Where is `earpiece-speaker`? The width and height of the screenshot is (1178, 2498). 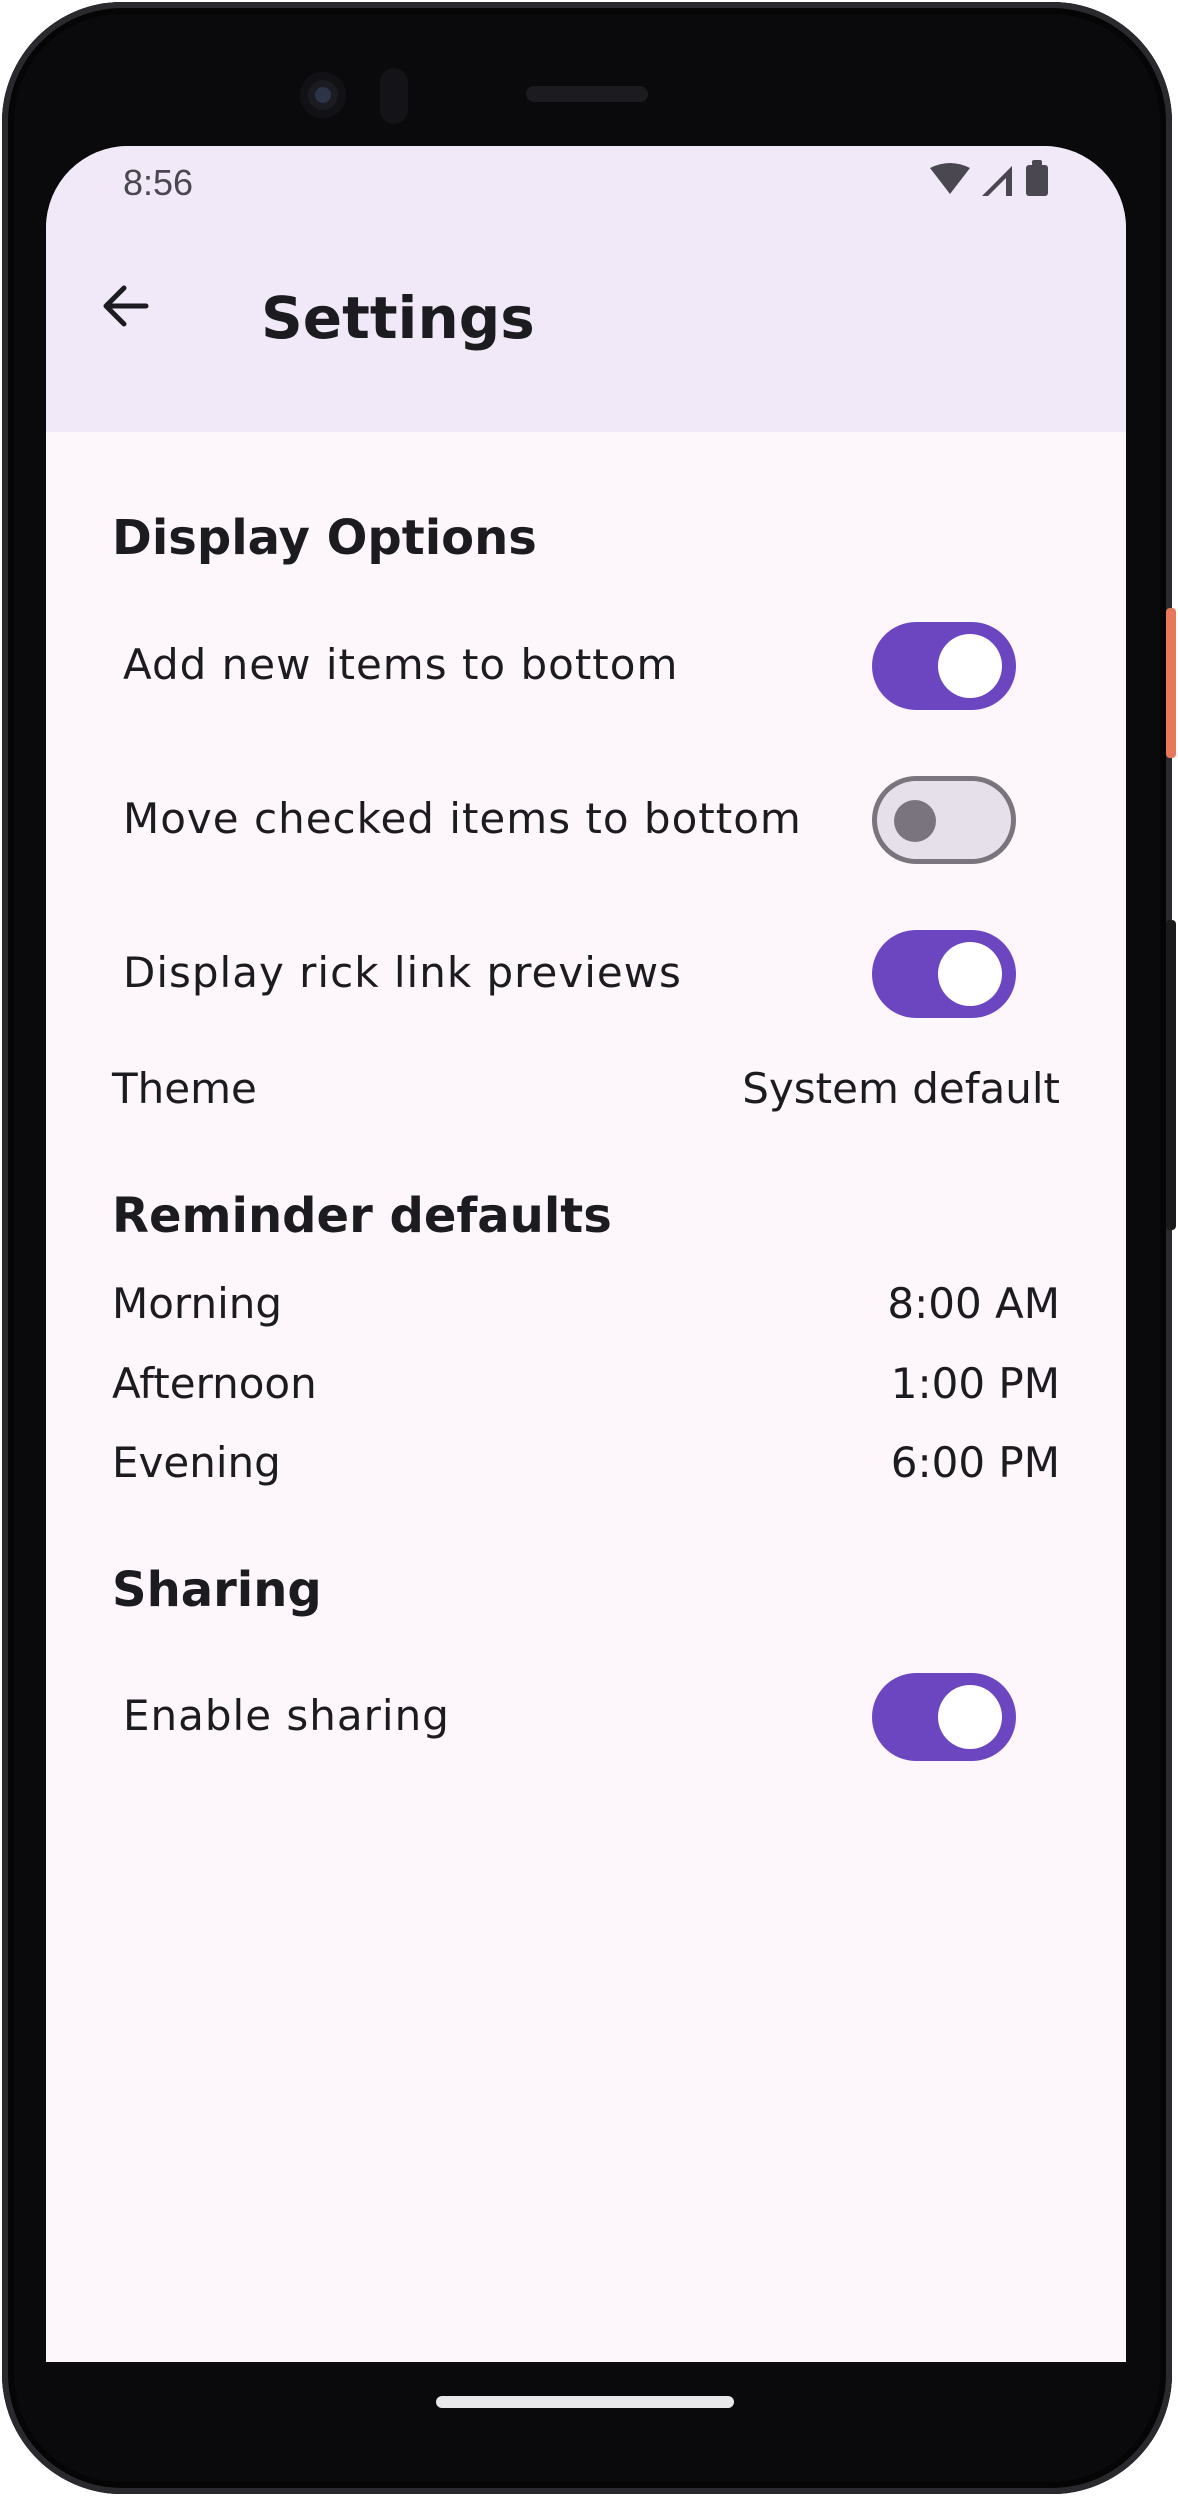
earpiece-speaker is located at coordinates (587, 94).